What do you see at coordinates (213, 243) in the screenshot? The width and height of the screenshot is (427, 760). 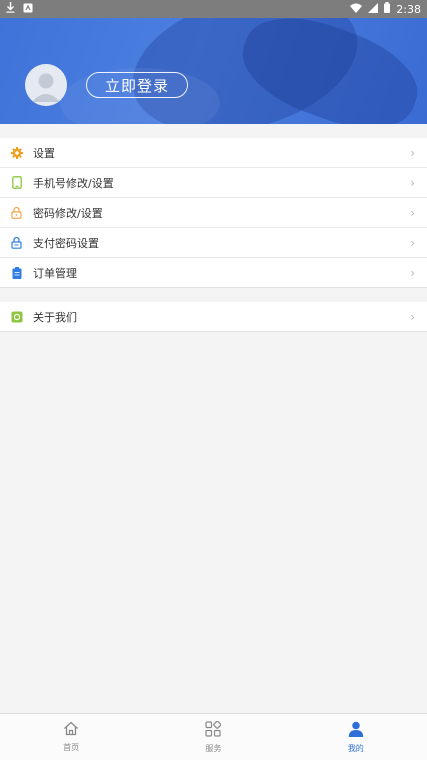 I see `menu-item-payment-password: 支付密码设置 ›` at bounding box center [213, 243].